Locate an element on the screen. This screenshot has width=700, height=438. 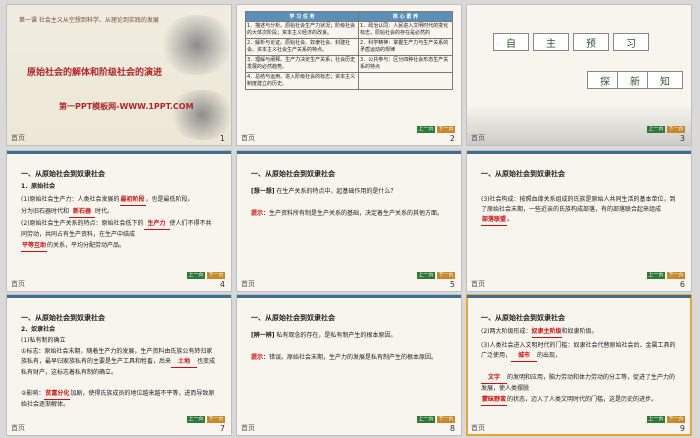
slide-number: 2 is located at coordinates (452, 138).